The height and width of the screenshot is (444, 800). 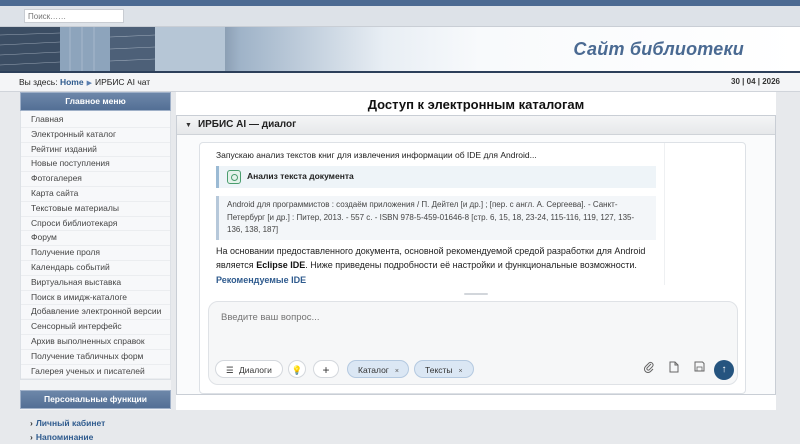 I want to click on search-input, so click(x=74, y=16).